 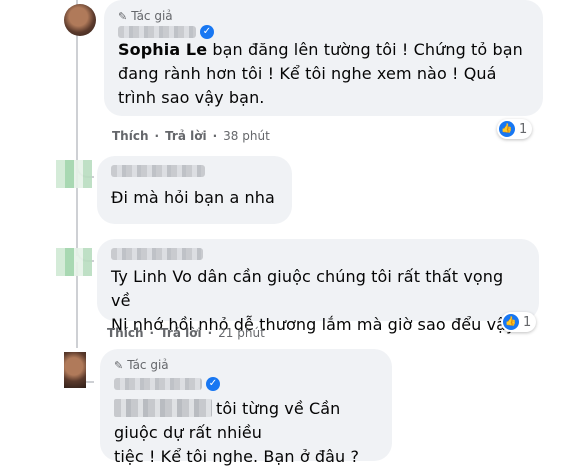 I want to click on timestamp: 21 phút, so click(x=241, y=333).